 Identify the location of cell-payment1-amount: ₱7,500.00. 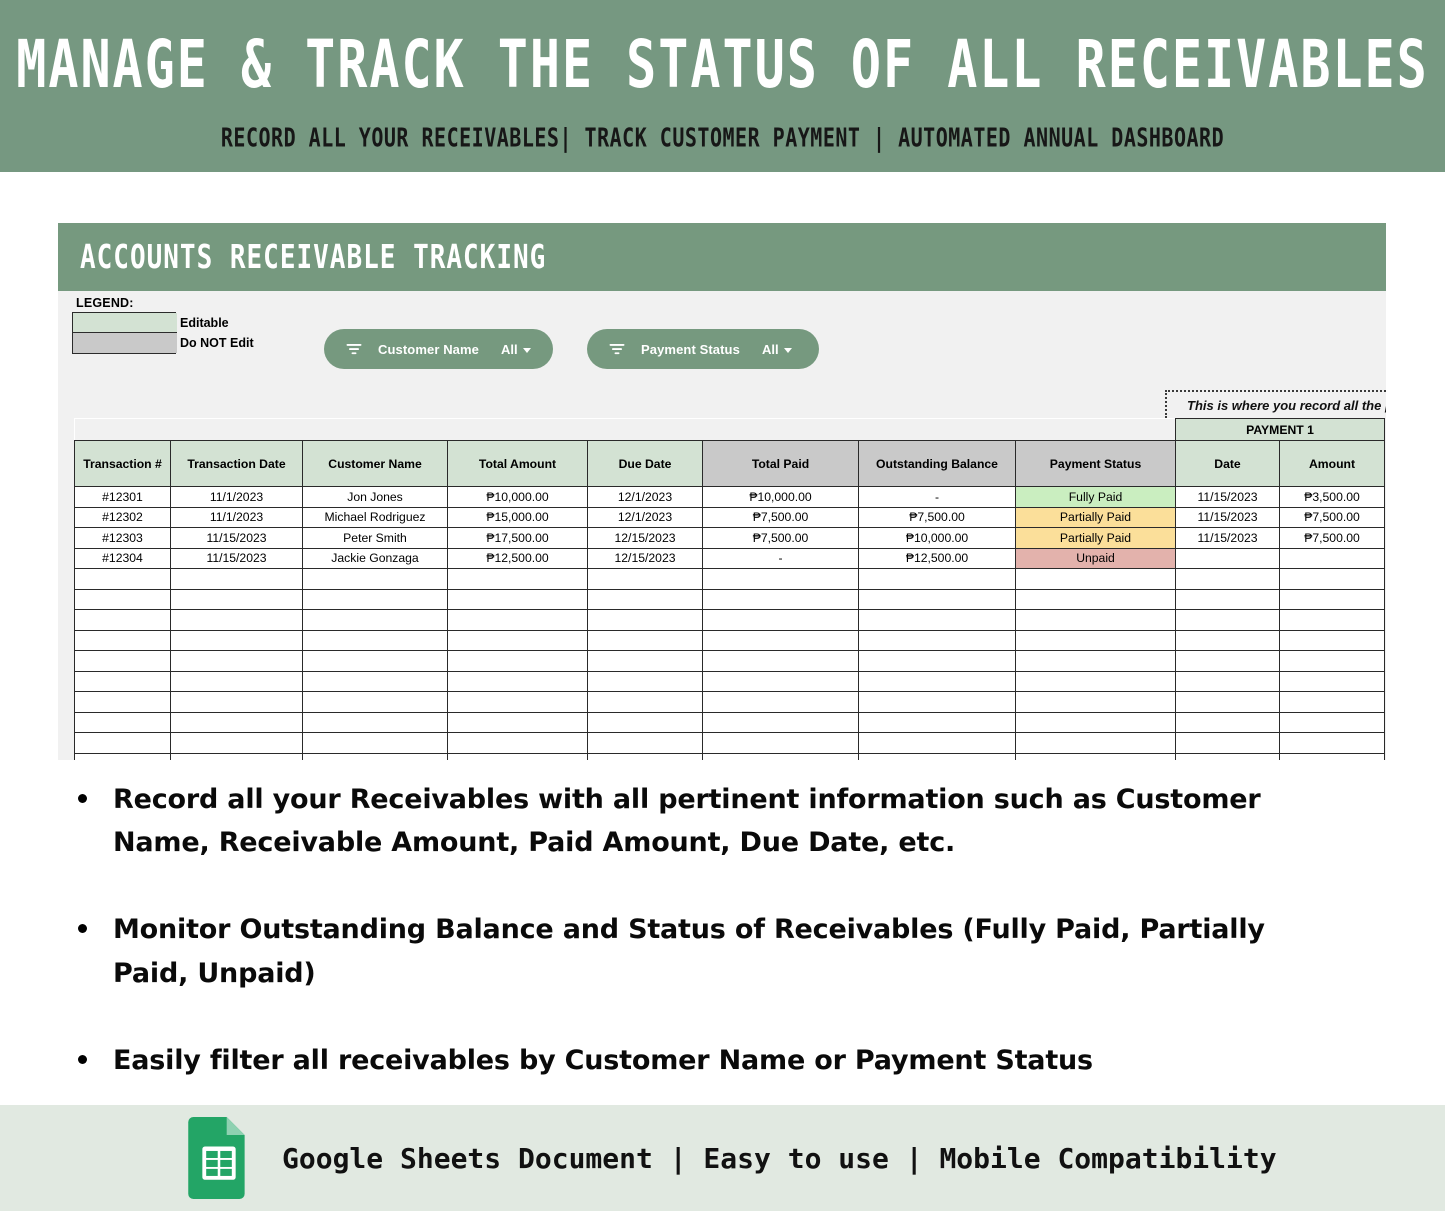
(1332, 538).